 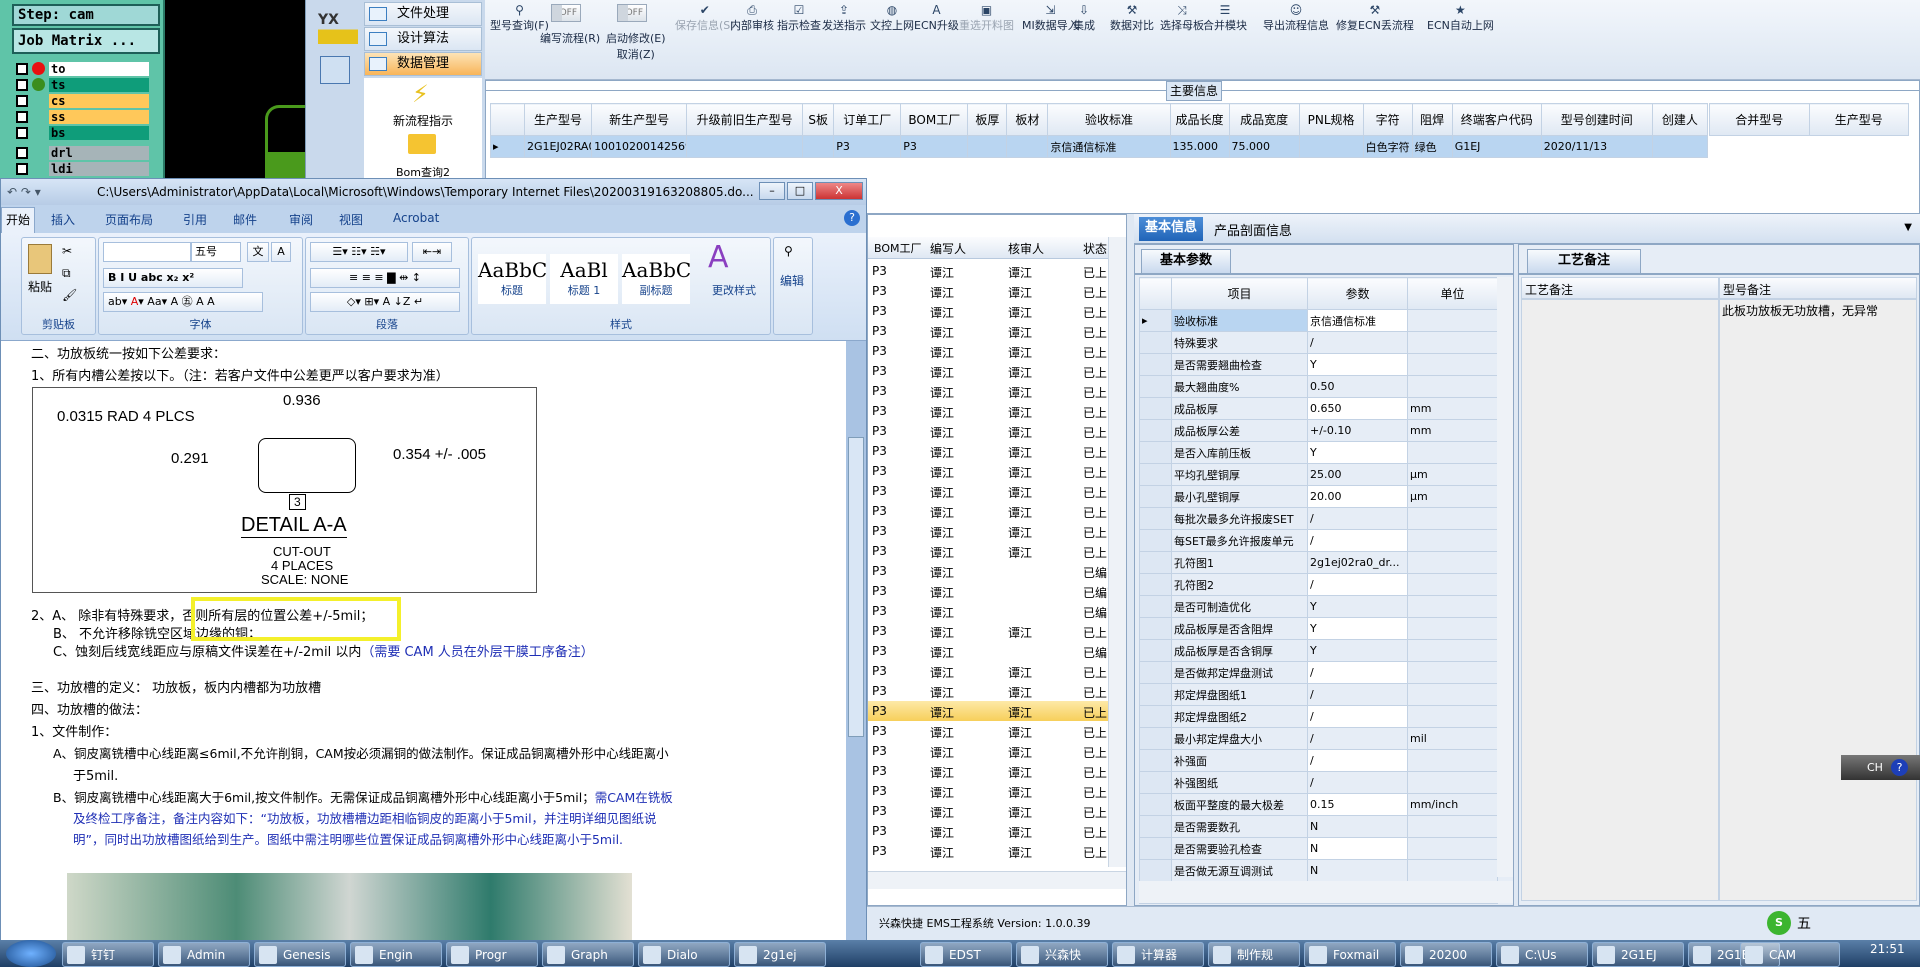 I want to click on tab-craft-notes: 工艺备注, so click(x=1584, y=261).